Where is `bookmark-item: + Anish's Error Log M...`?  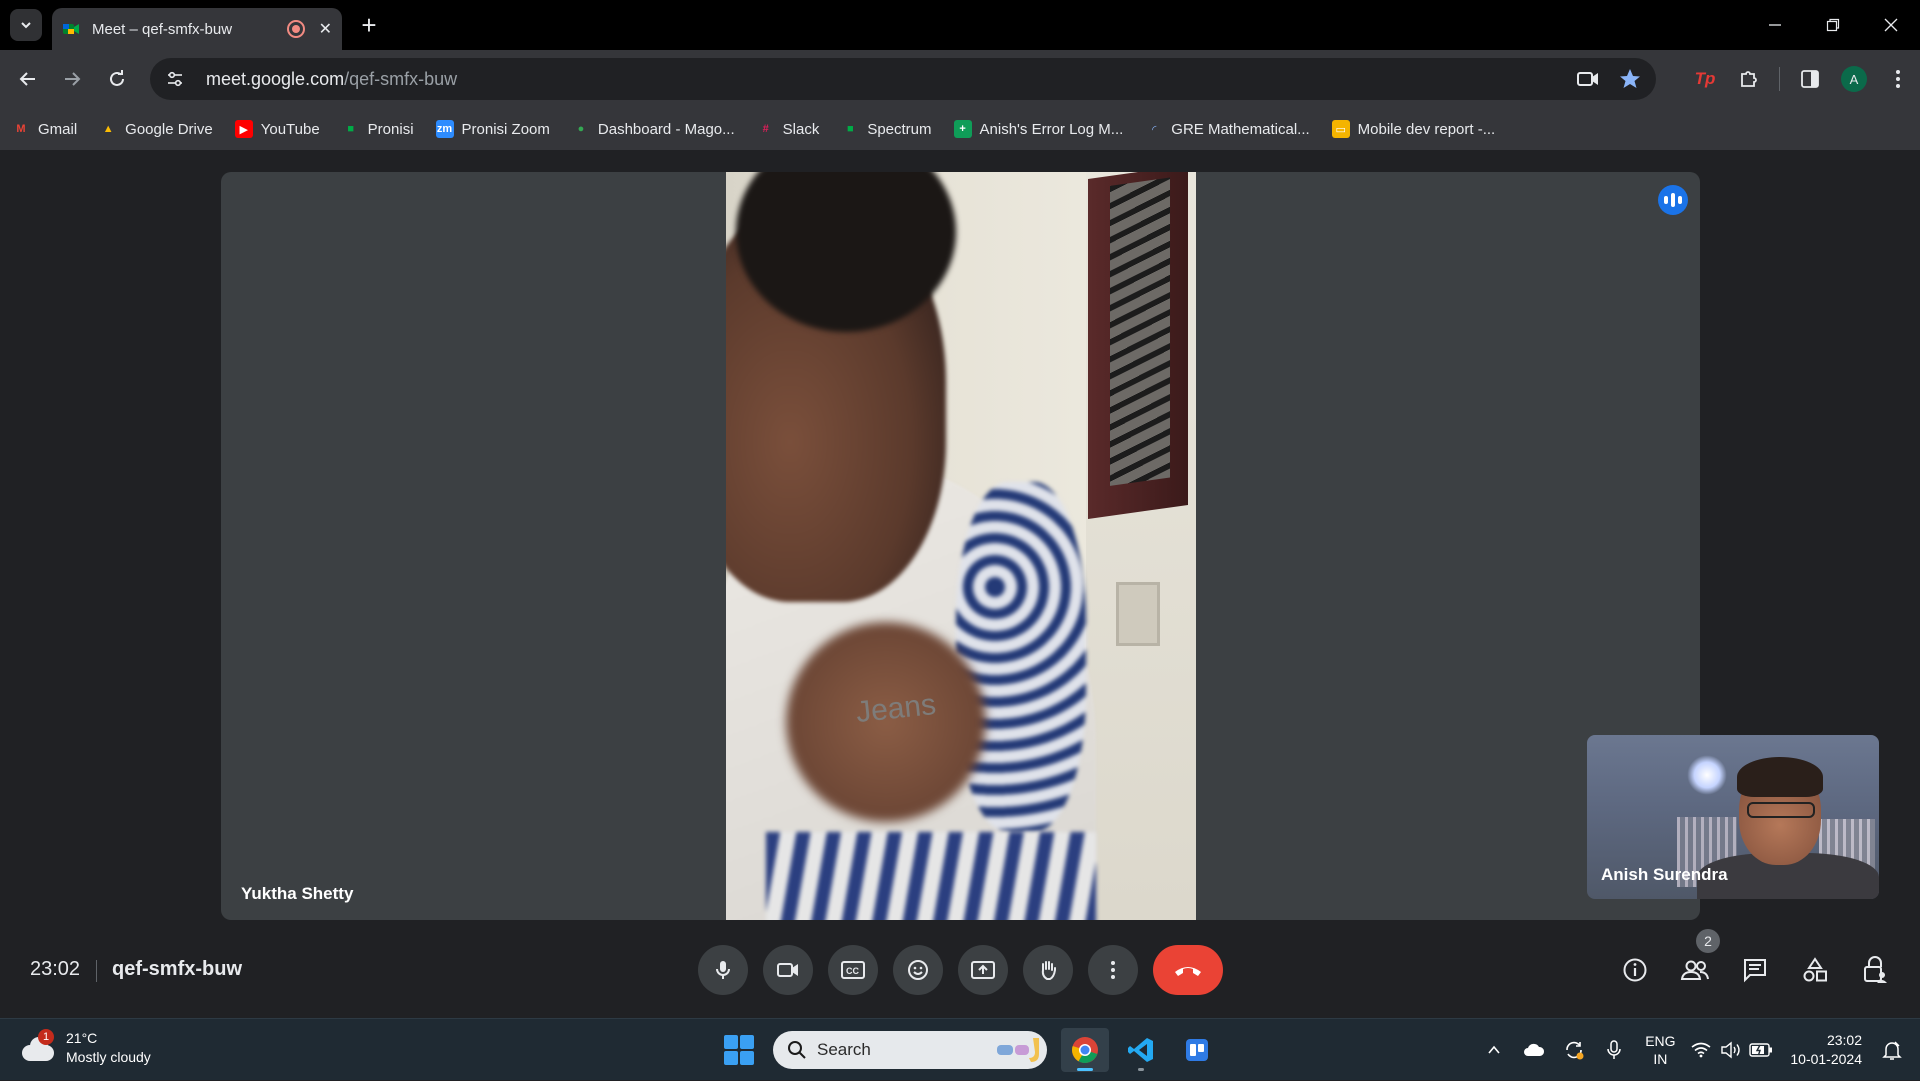 bookmark-item: + Anish's Error Log M... is located at coordinates (1038, 129).